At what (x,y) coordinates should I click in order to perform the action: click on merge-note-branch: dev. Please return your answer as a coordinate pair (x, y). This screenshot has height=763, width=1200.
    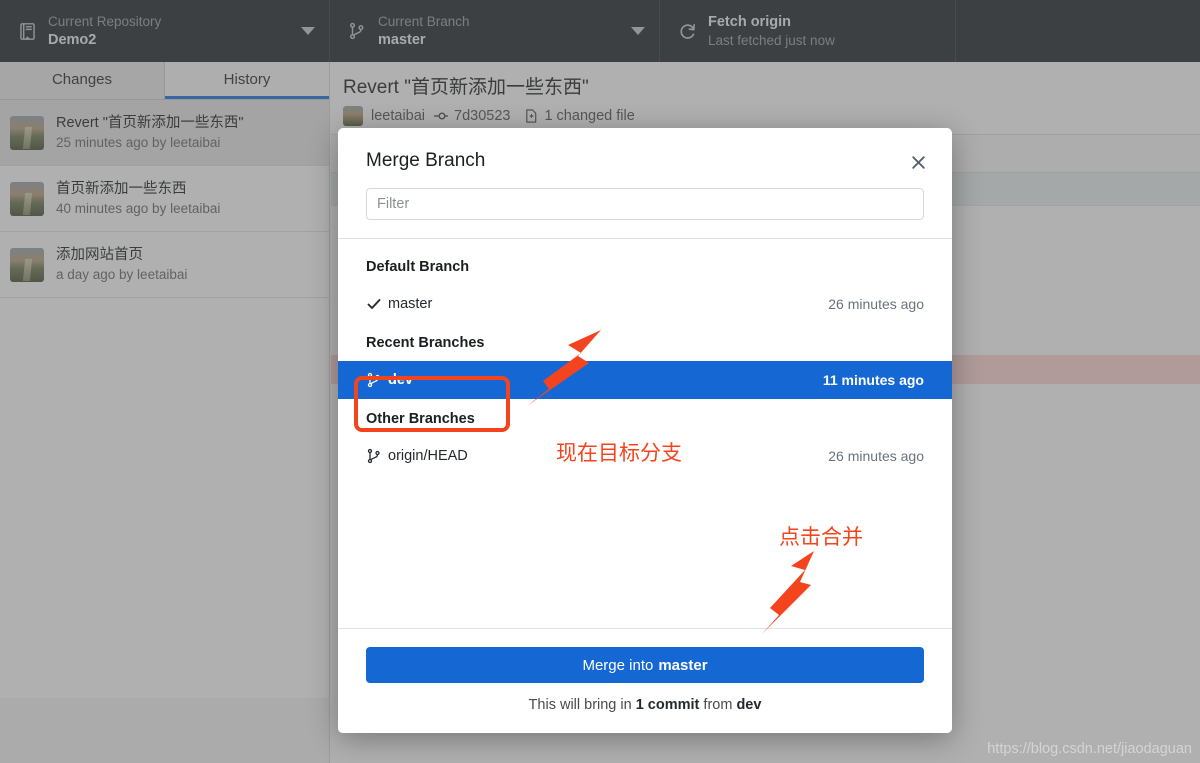
    Looking at the image, I should click on (749, 705).